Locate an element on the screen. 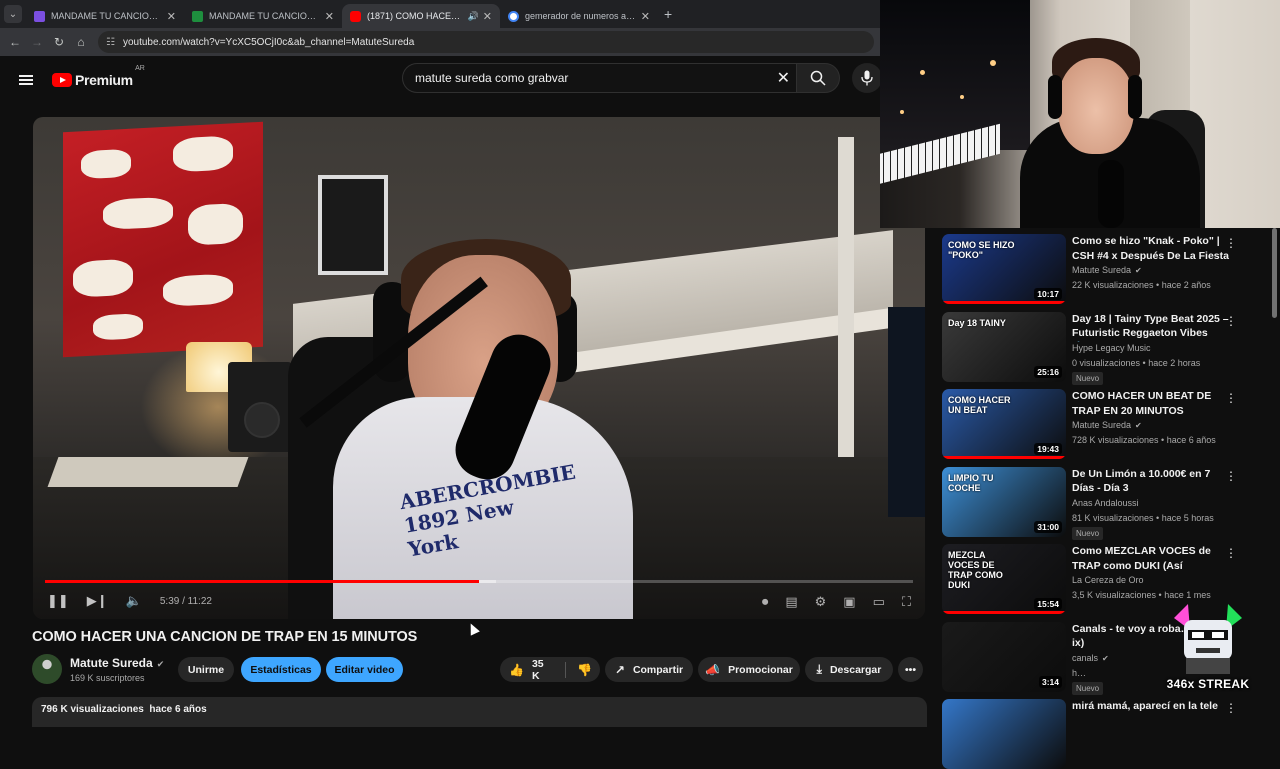 The image size is (1280, 769). channel-name: La Cereza de Oro is located at coordinates (1108, 580).